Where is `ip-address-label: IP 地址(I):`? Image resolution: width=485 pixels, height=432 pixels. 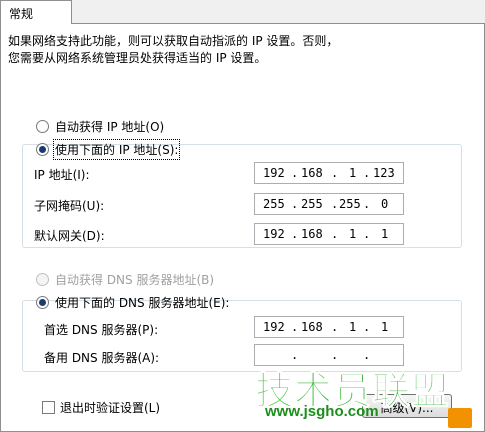 ip-address-label: IP 地址(I): is located at coordinates (62, 175).